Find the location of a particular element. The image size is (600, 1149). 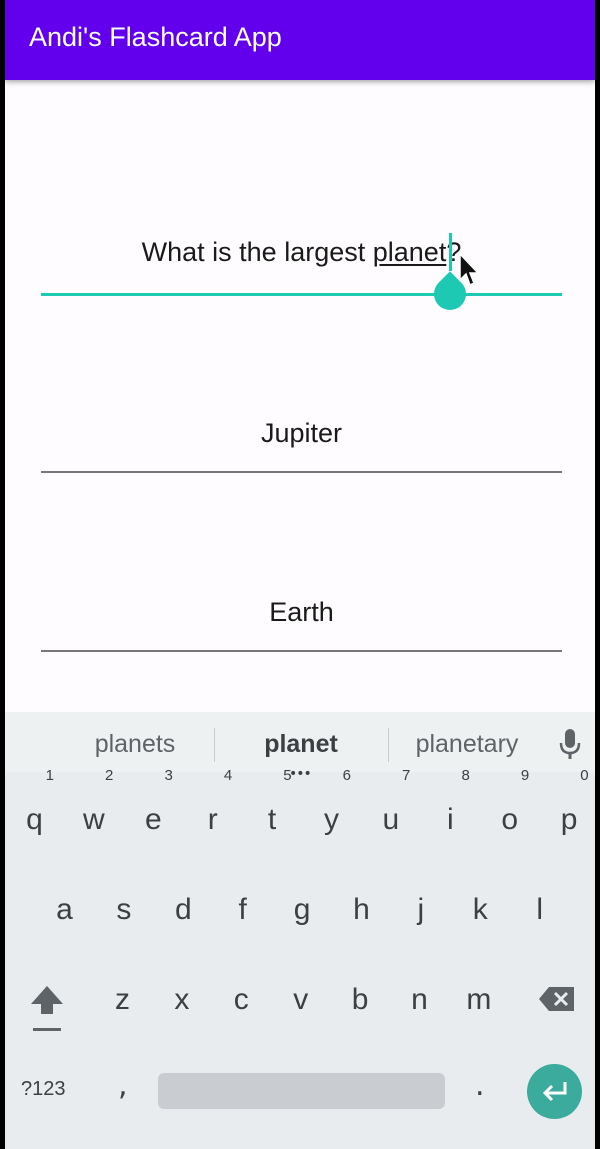

key-u: u7 is located at coordinates (390, 813).